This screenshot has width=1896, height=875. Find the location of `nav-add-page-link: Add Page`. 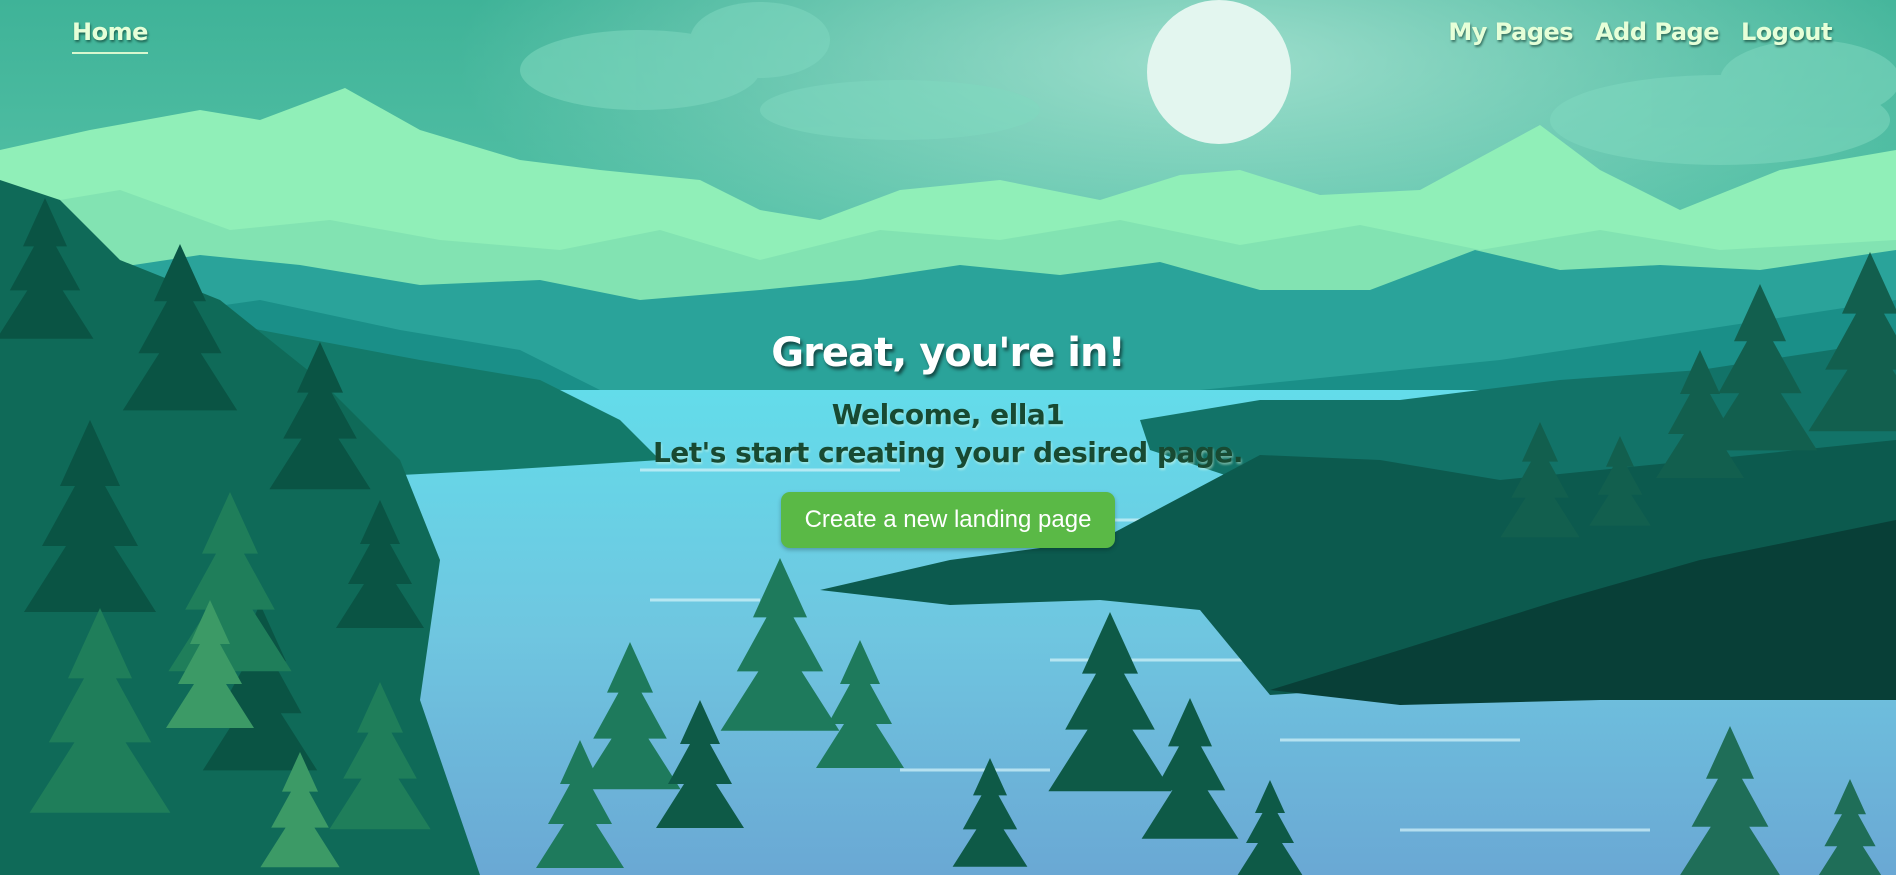

nav-add-page-link: Add Page is located at coordinates (1657, 32).